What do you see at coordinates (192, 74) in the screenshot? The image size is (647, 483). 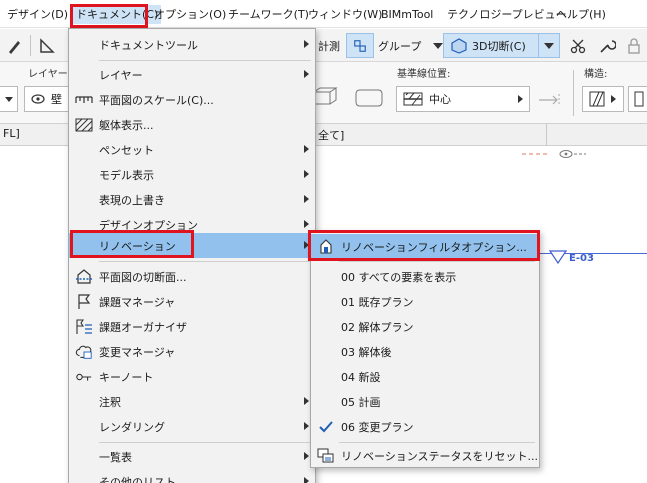 I see `menu-item-layers: レイヤー` at bounding box center [192, 74].